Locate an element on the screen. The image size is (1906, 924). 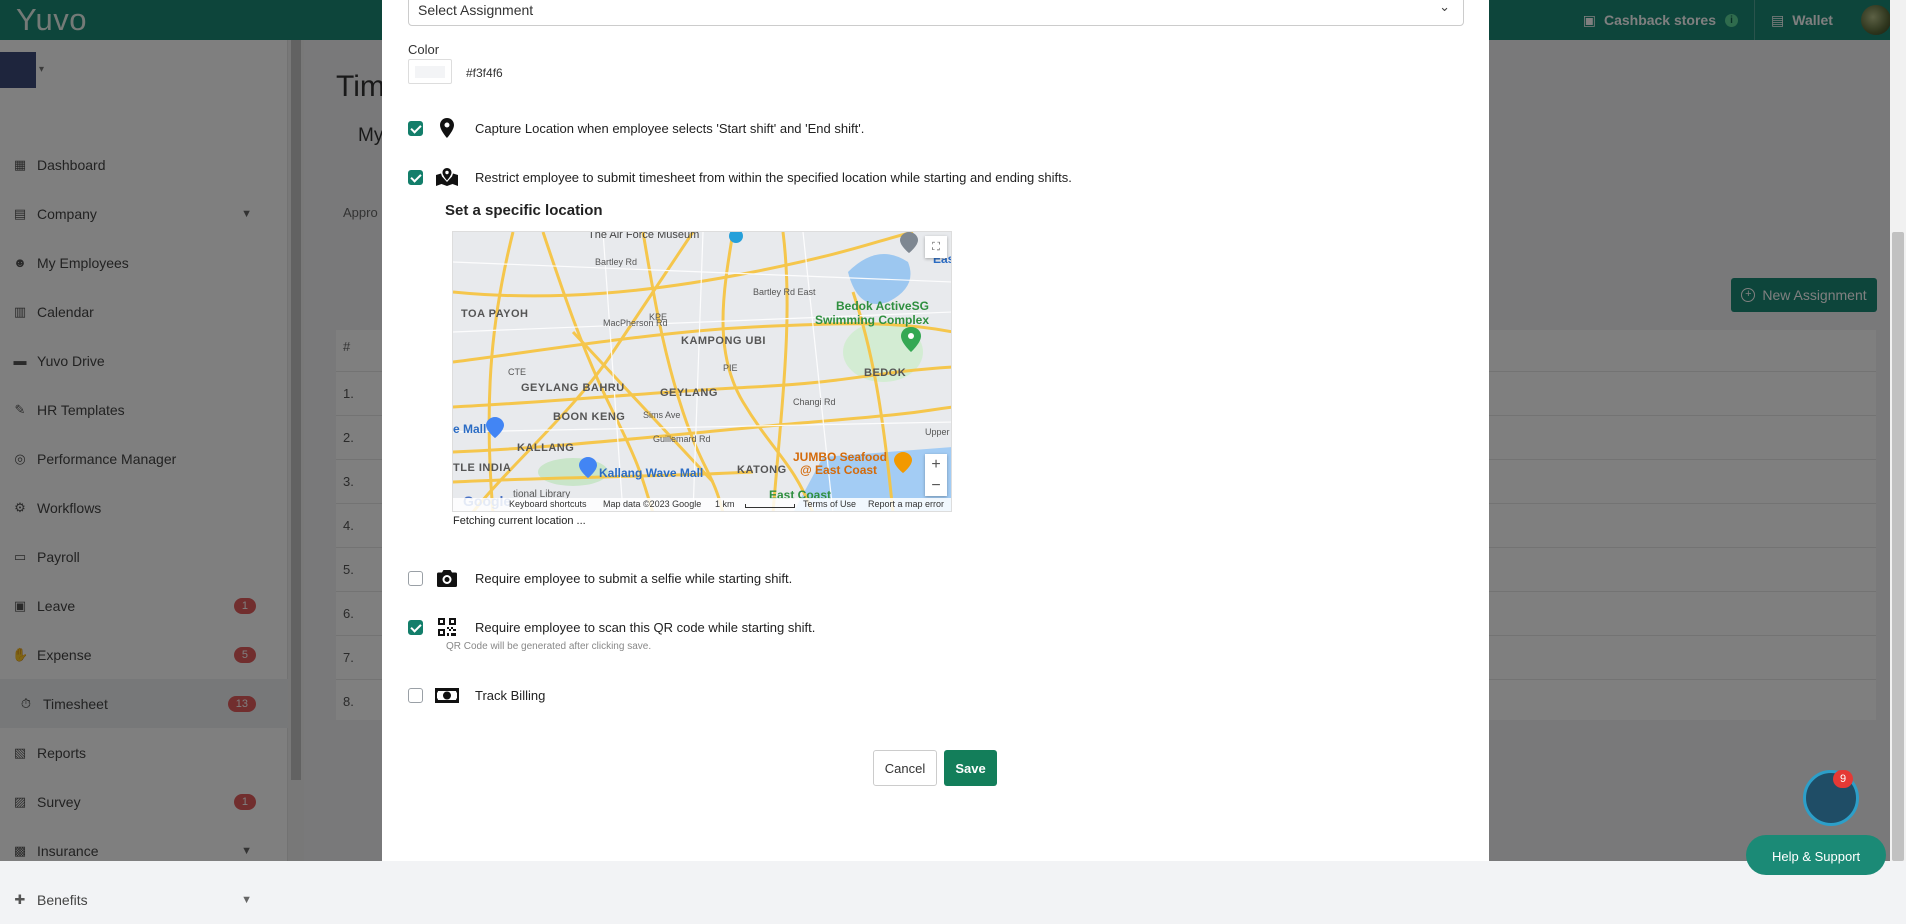
map-label: Changi Rd is located at coordinates (814, 402).